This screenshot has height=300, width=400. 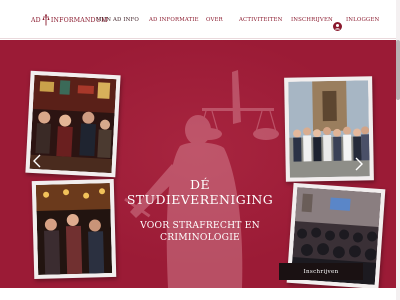 I want to click on photo-bar-gathering-image, so click(x=73, y=124).